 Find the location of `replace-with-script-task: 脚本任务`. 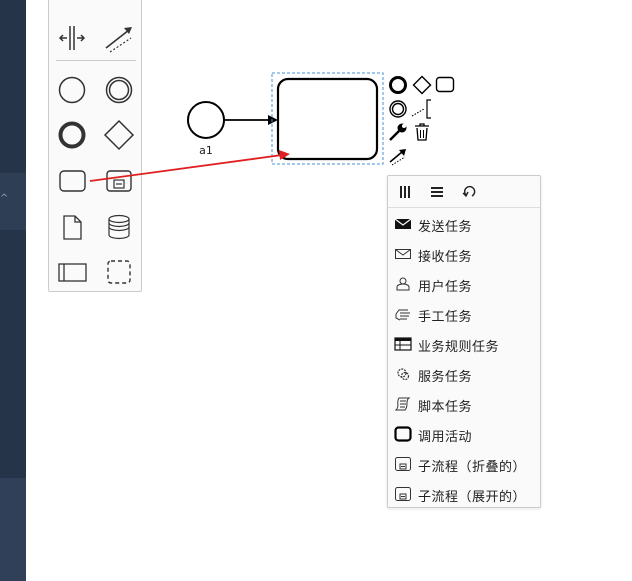

replace-with-script-task: 脚本任务 is located at coordinates (464, 404).